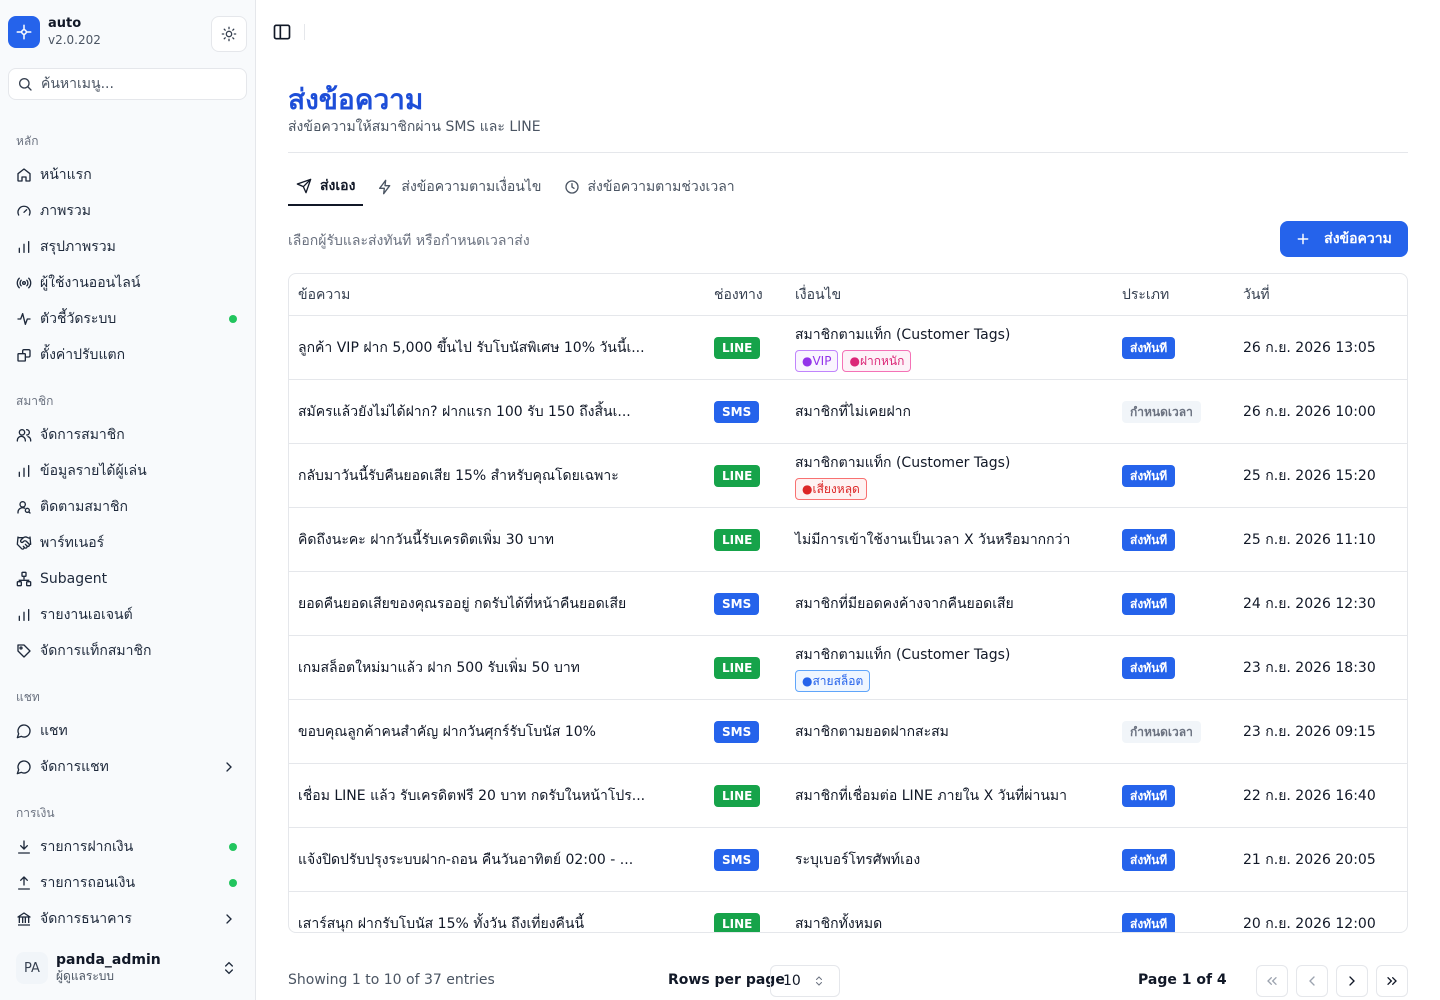 This screenshot has width=1440, height=1000. What do you see at coordinates (1272, 981) in the screenshot?
I see `first-page-button` at bounding box center [1272, 981].